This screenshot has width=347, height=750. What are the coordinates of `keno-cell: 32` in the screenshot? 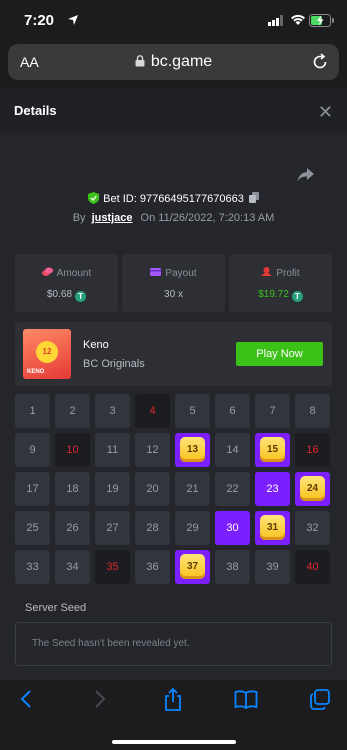 It's located at (312, 528).